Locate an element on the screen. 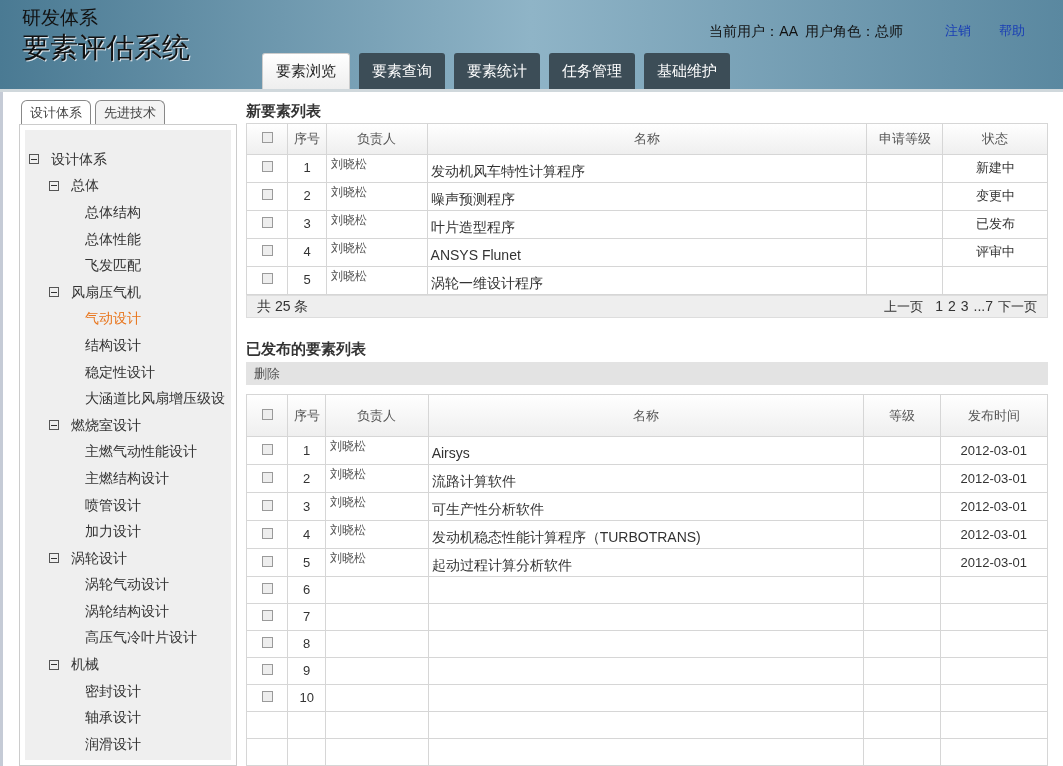 The width and height of the screenshot is (1063, 766). table-cell: 新建中 is located at coordinates (995, 168).